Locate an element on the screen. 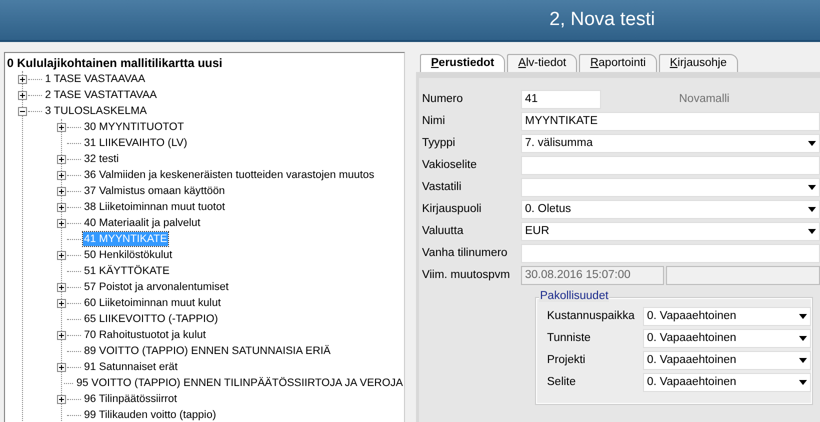 This screenshot has width=820, height=422. field-label: Vakioselite is located at coordinates (450, 165).